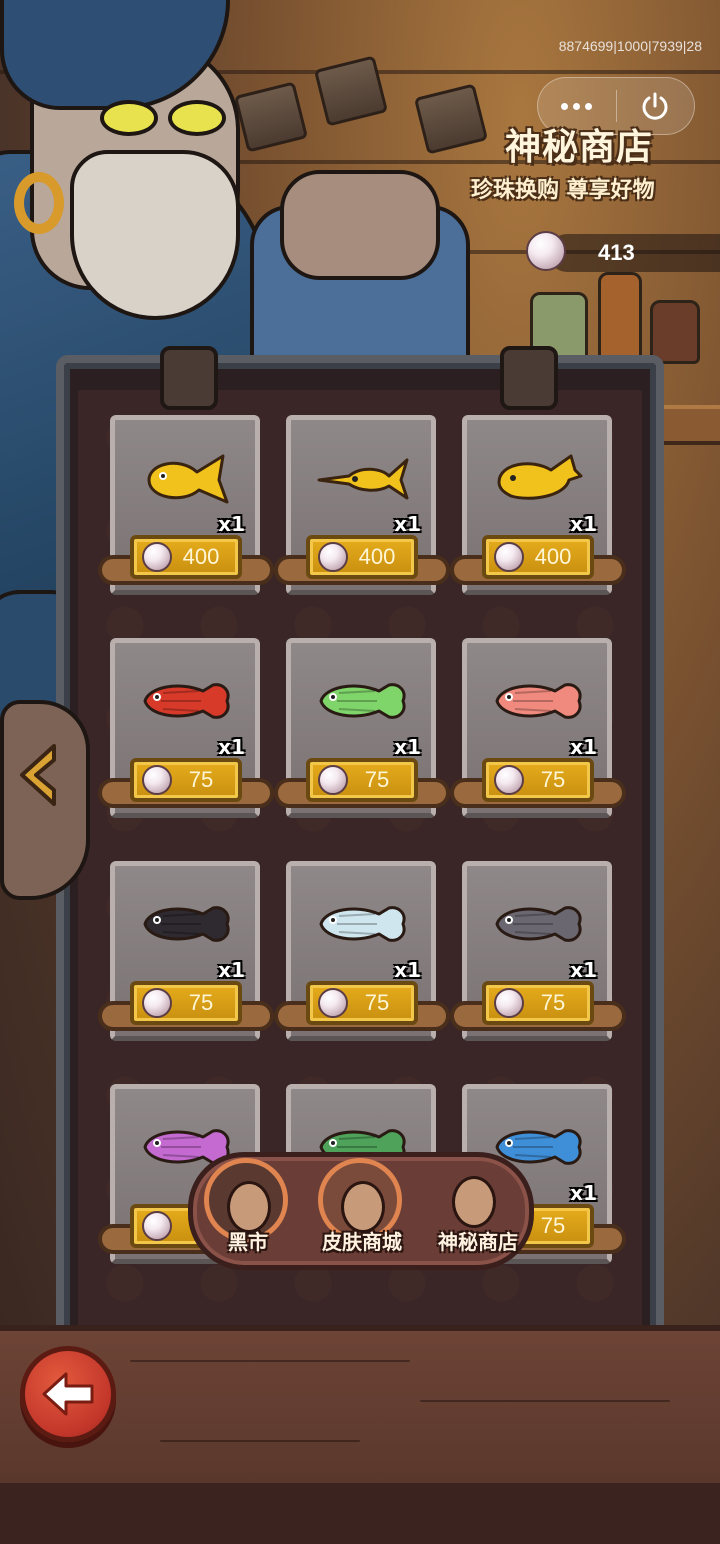 The height and width of the screenshot is (1544, 720). I want to click on red-arowana-icon, so click(186, 701).